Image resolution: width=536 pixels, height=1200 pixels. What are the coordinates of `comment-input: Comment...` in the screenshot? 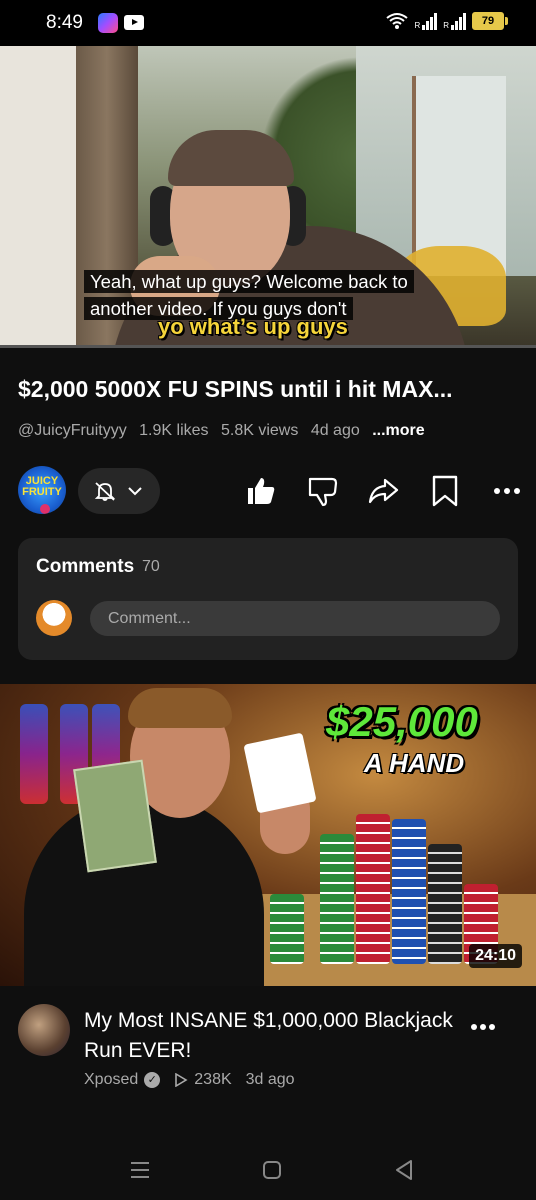 It's located at (295, 618).